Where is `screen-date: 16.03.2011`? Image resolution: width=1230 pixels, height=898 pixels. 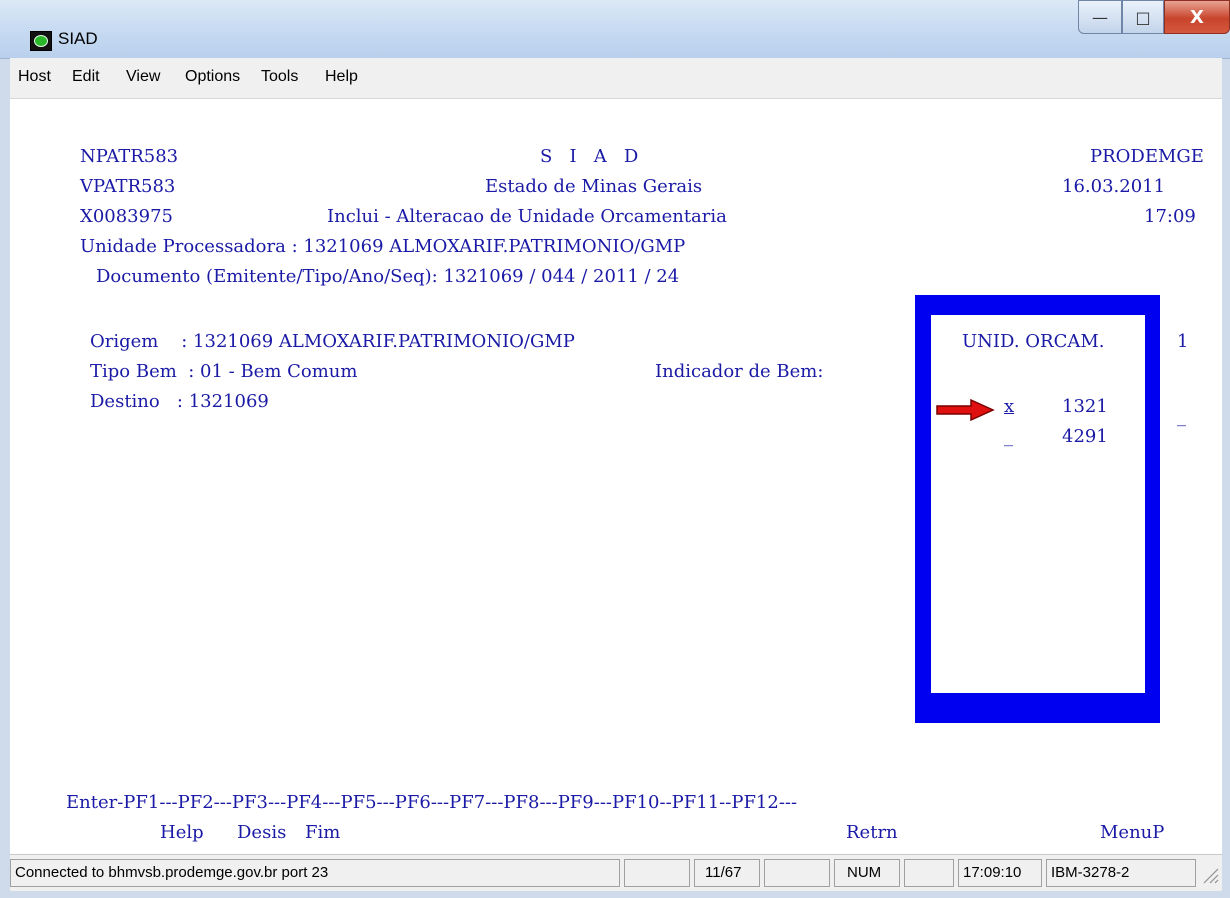 screen-date: 16.03.2011 is located at coordinates (1114, 186).